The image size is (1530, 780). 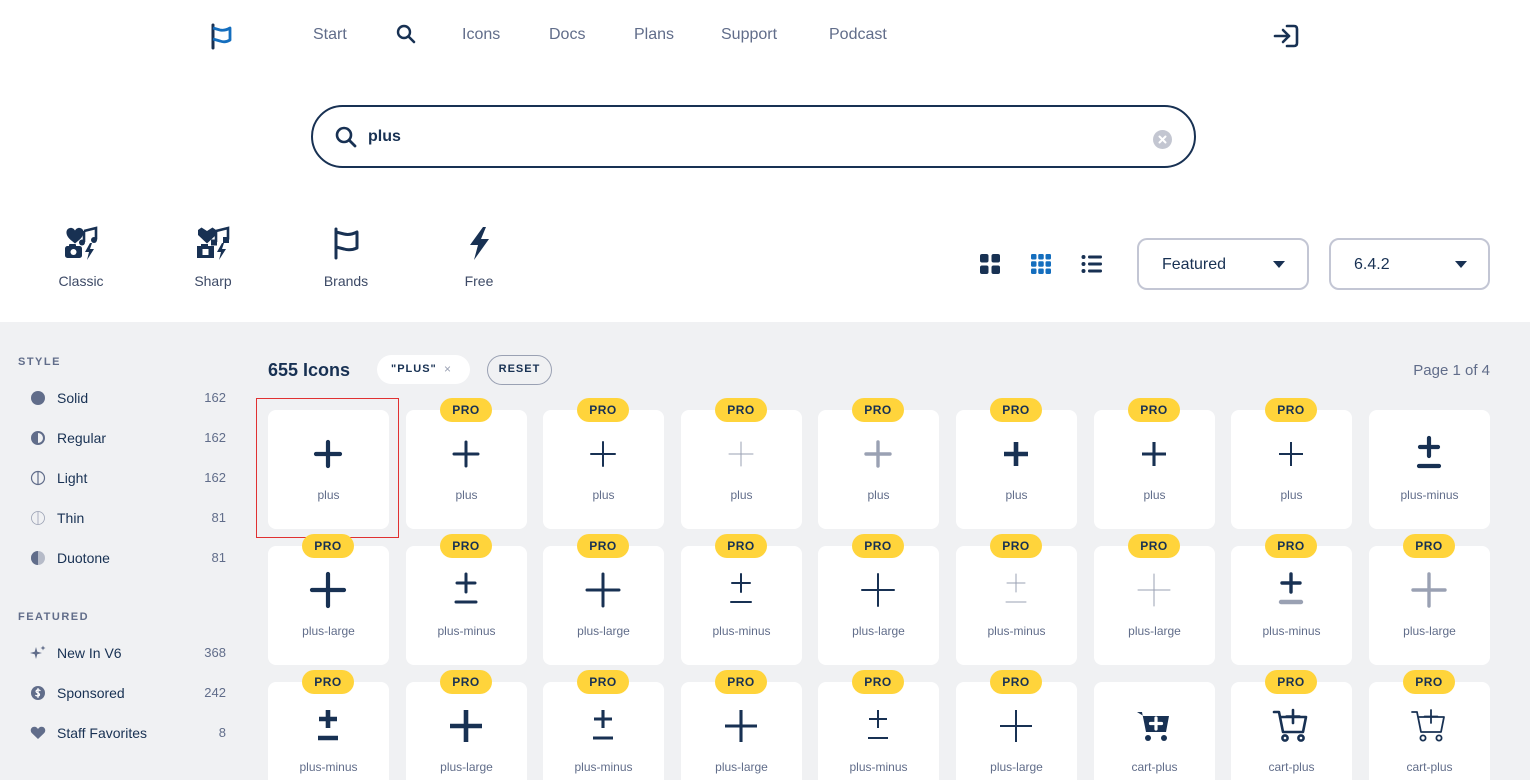 I want to click on featured-staff-favorites: Staff Favorites 8, so click(x=128, y=733).